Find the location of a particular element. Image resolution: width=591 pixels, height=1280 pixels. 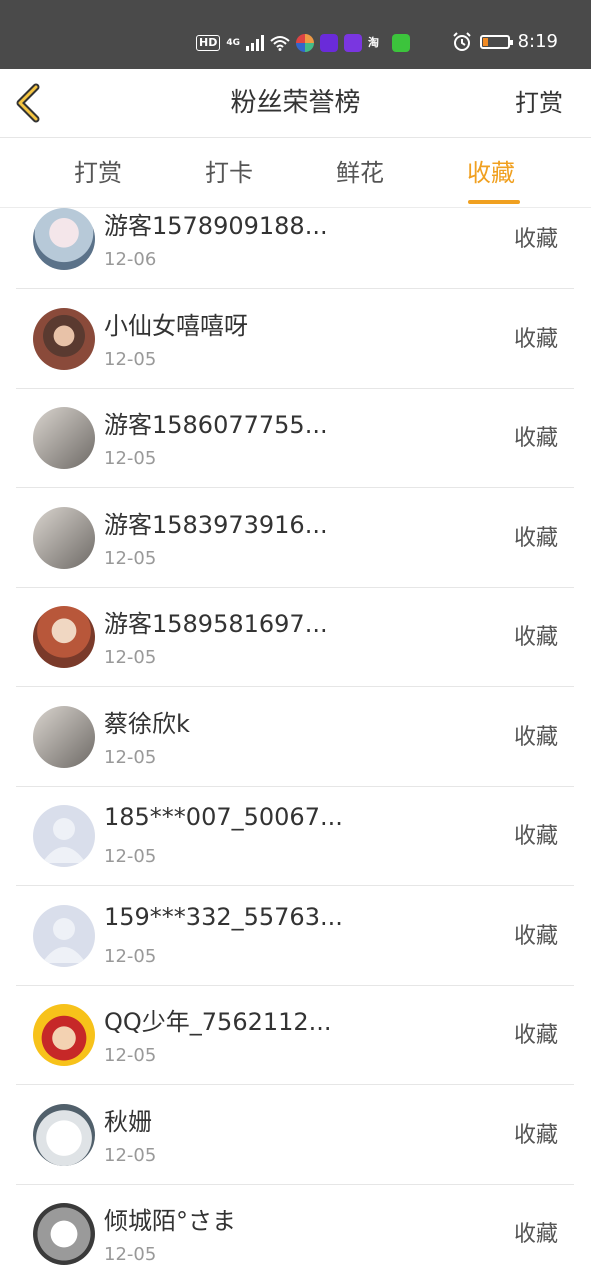

status-right: 8:19 is located at coordinates (505, 41).